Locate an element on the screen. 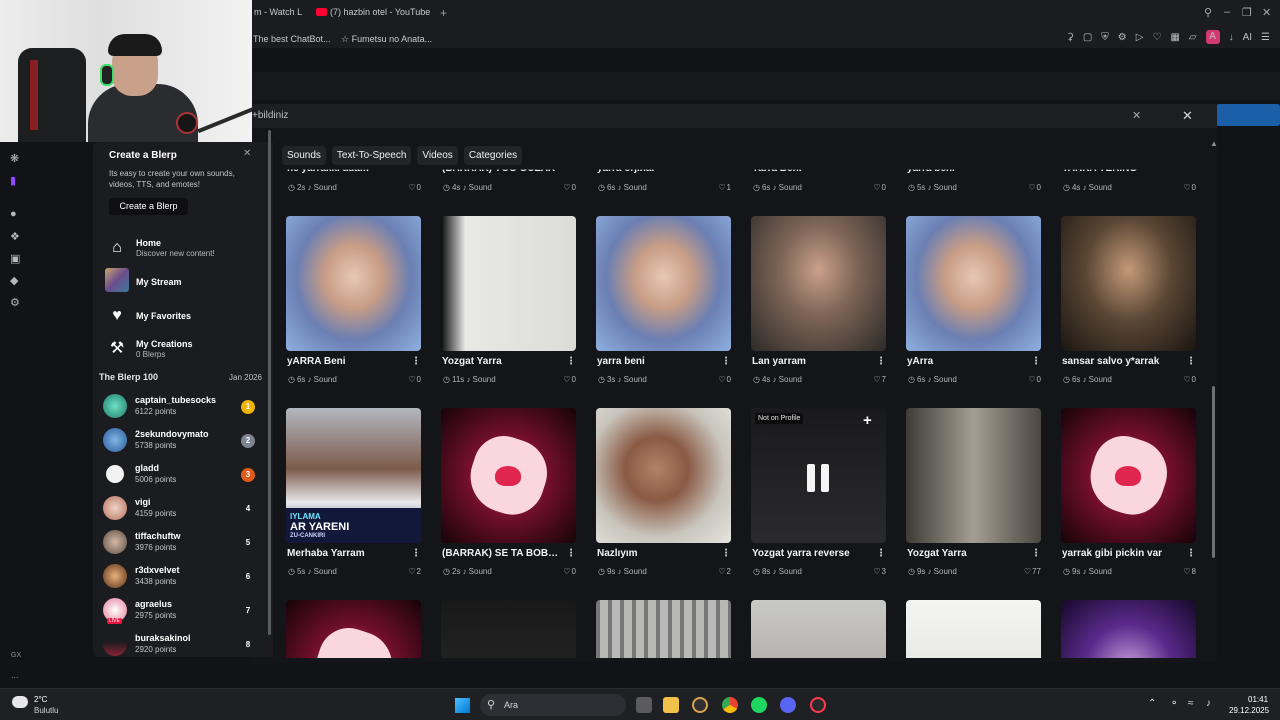  snapshot-icon: ▢ is located at coordinates (1087, 37).